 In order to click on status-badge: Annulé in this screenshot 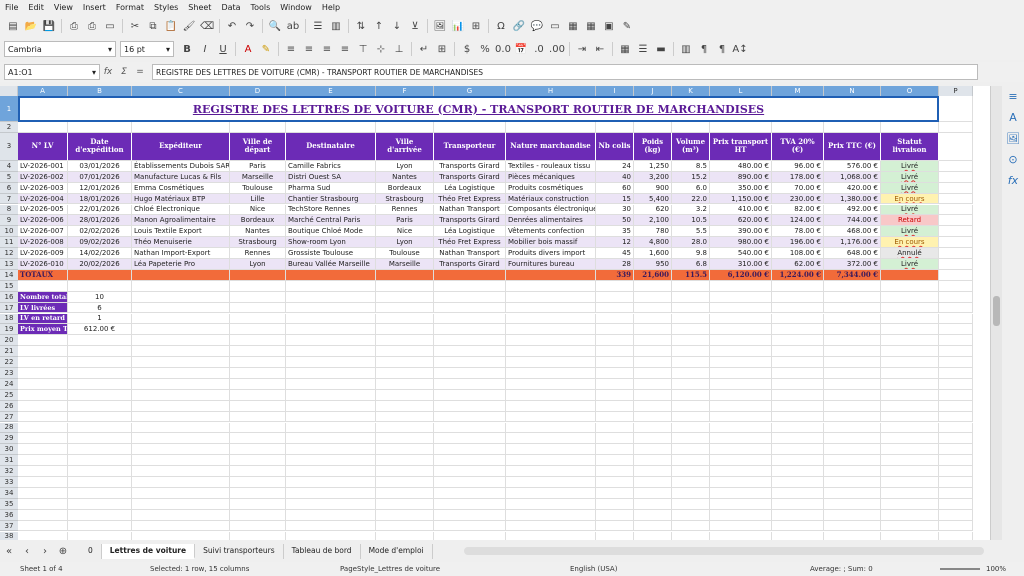, I will do `click(910, 253)`.